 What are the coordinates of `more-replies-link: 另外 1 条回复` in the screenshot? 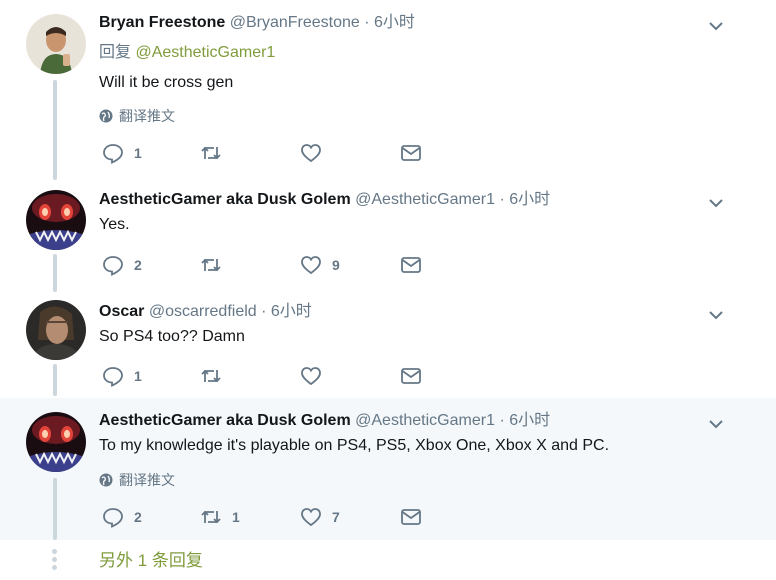 It's located at (151, 558).